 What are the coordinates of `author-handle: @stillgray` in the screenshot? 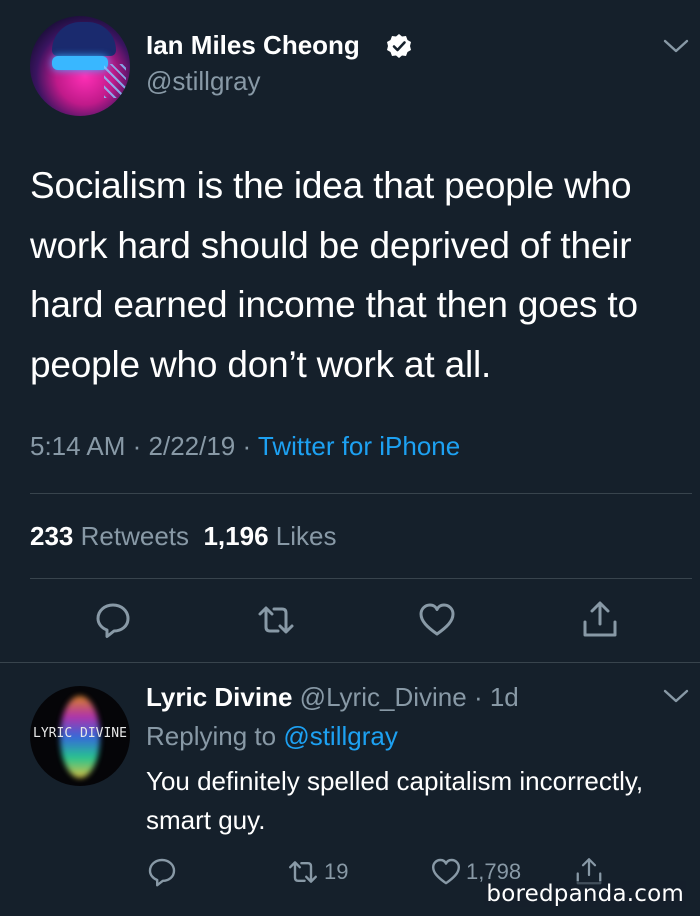 It's located at (203, 81).